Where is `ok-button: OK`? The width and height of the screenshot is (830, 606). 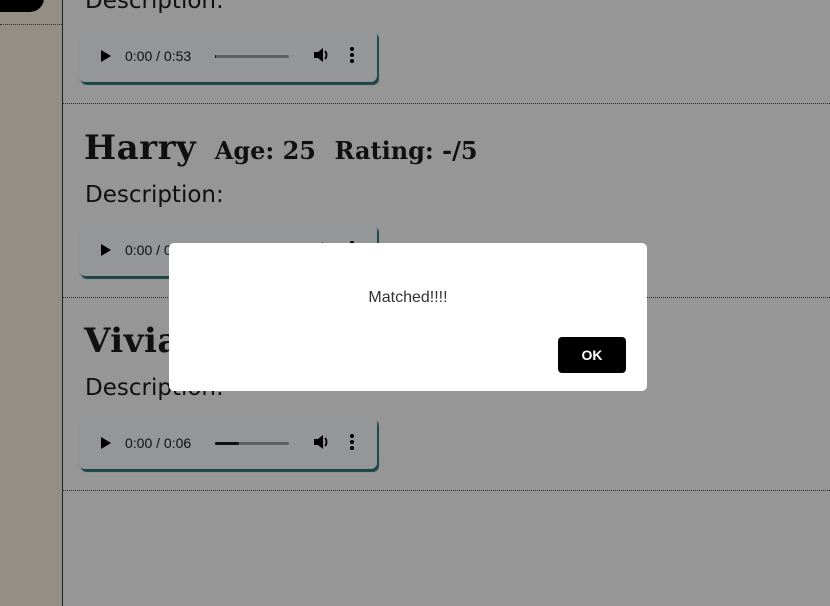 ok-button: OK is located at coordinates (592, 355).